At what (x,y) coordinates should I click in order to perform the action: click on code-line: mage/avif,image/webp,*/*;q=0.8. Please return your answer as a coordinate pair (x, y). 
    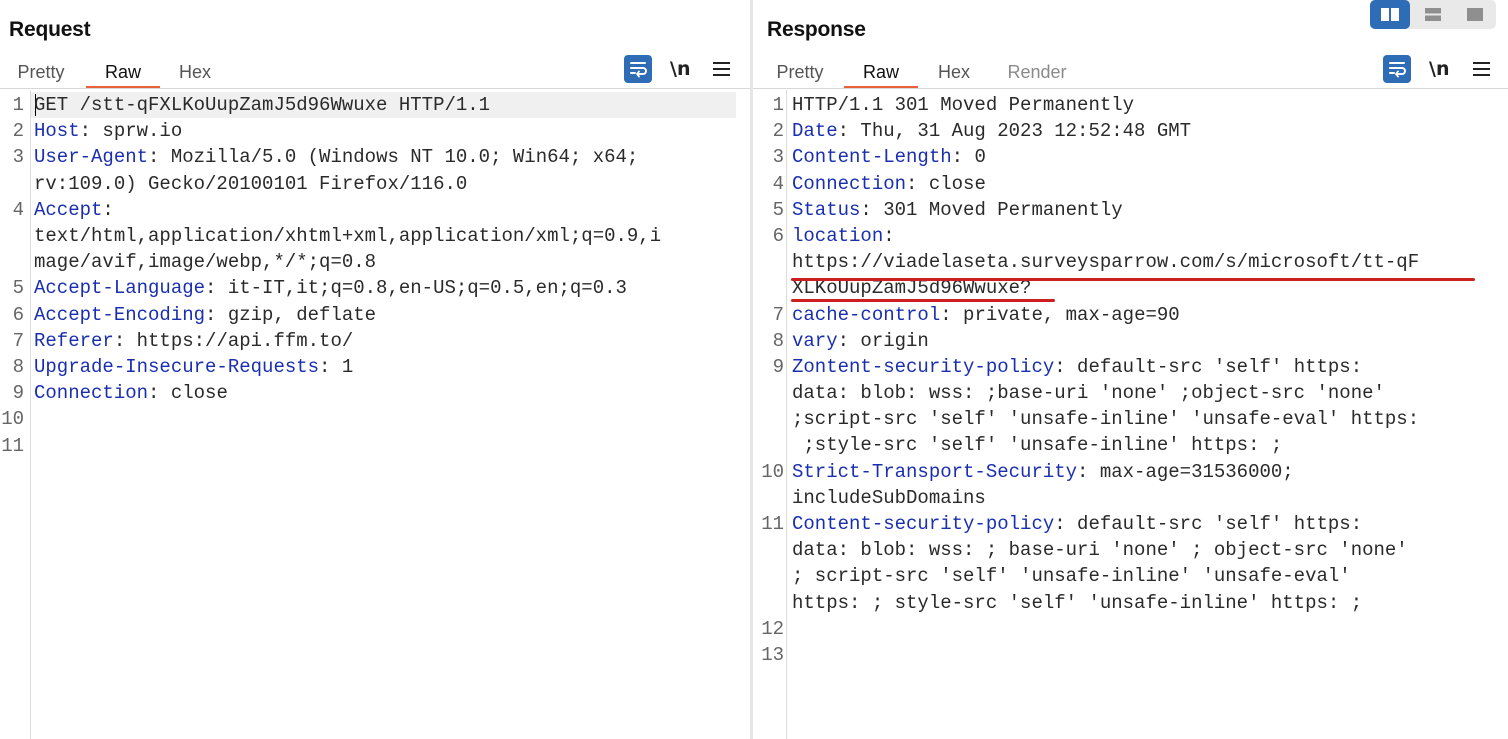
    Looking at the image, I should click on (347, 262).